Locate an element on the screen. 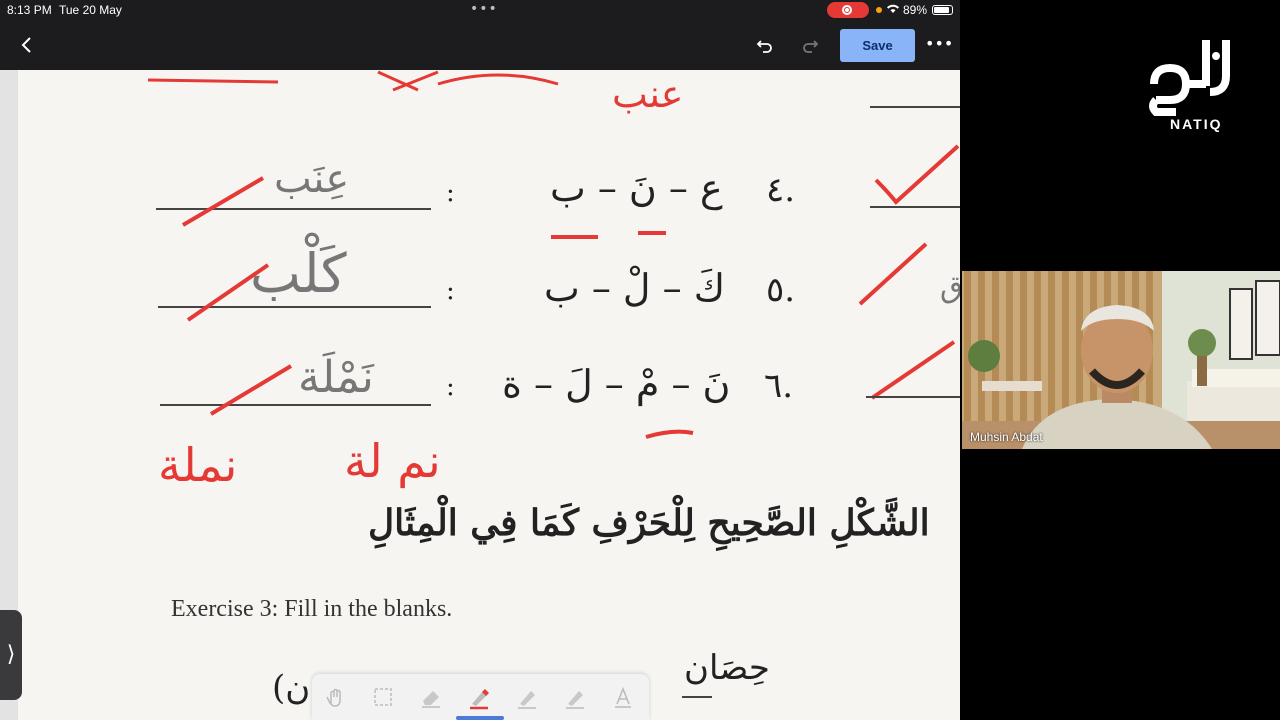 Image resolution: width=1280 pixels, height=720 pixels. logo-text: NATIQ is located at coordinates (1196, 124).